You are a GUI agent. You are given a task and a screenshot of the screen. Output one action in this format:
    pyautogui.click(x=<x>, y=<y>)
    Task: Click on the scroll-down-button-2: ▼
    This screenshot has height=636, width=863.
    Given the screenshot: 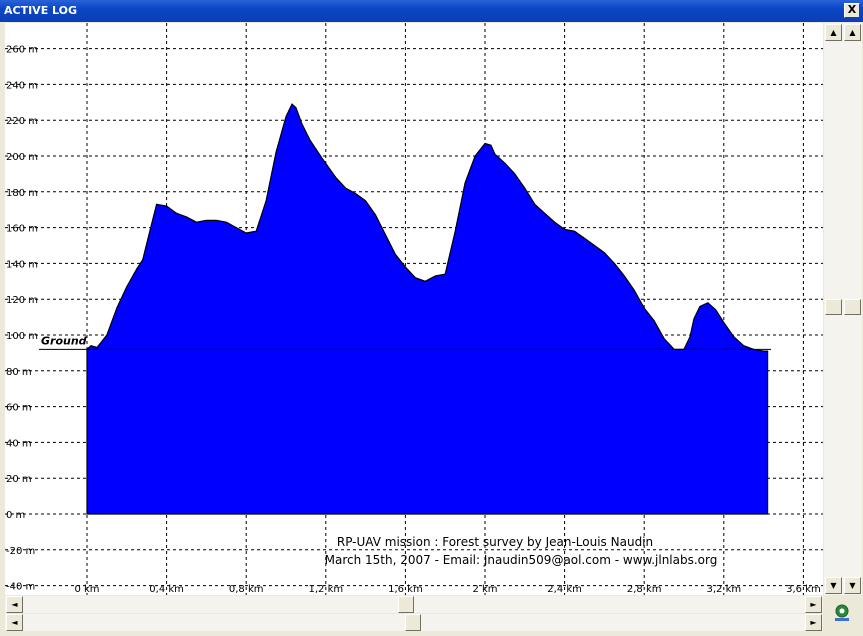 What is the action you would take?
    pyautogui.click(x=852, y=585)
    